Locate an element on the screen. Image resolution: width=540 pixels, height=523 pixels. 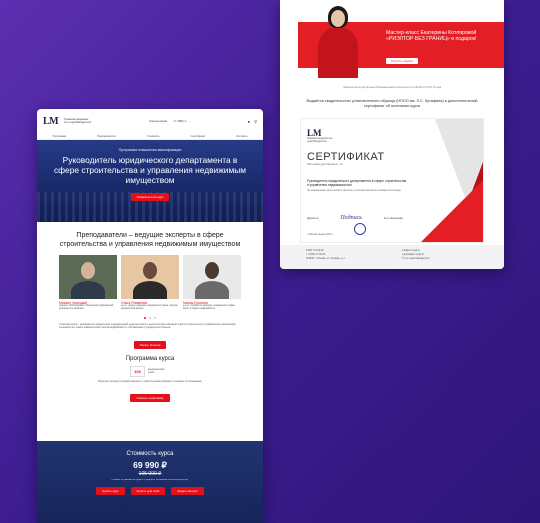
header-icons: ● ⚲ is located at coordinates (252, 121).